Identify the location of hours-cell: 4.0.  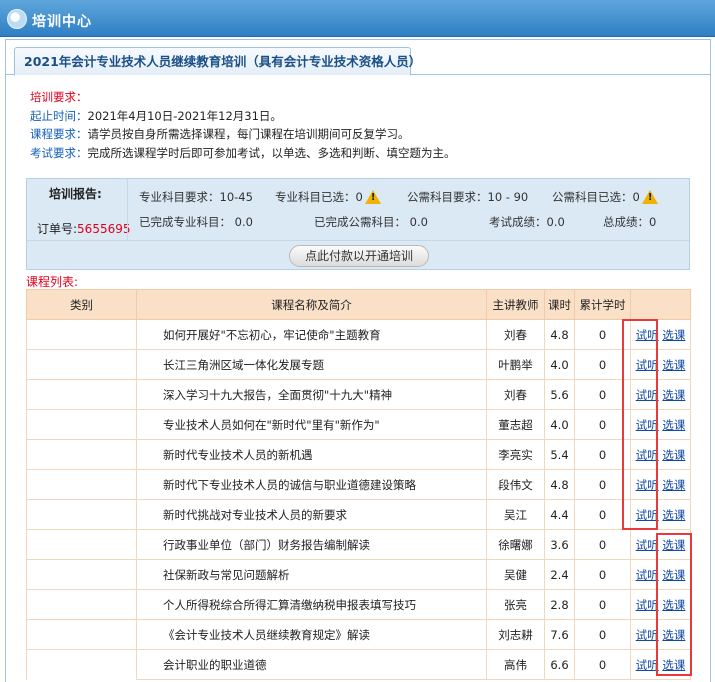
(559, 364).